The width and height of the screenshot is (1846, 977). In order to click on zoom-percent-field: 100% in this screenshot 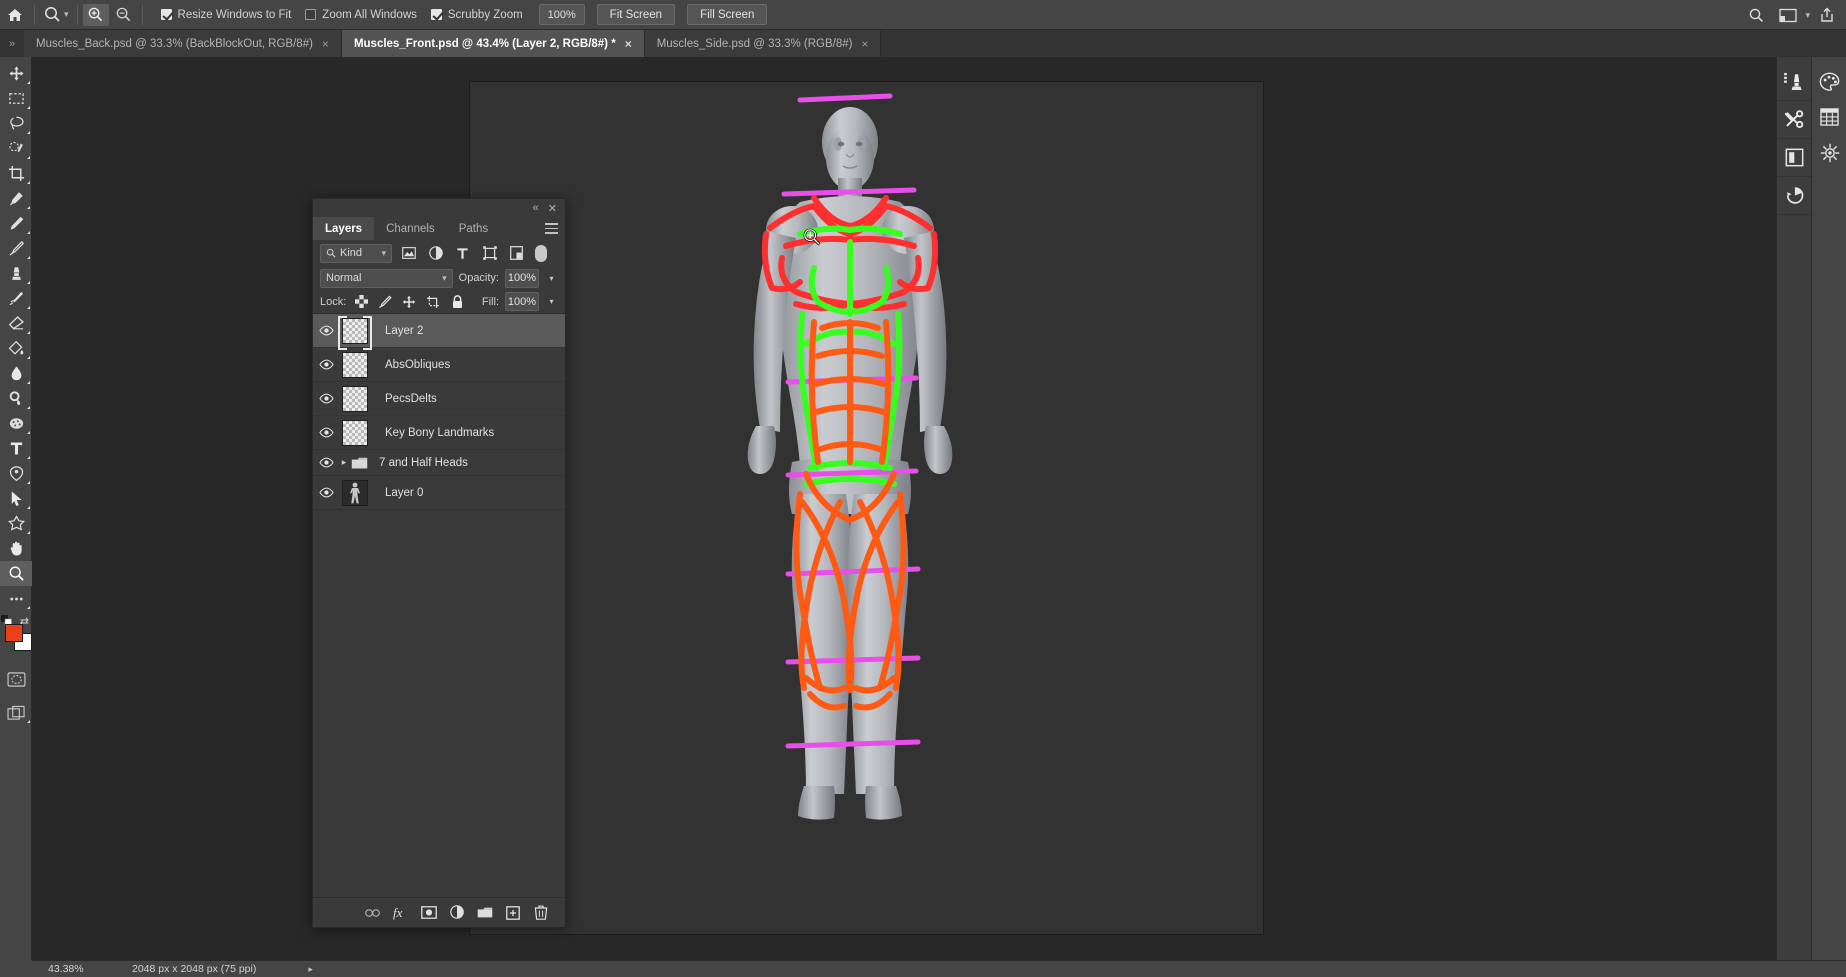, I will do `click(561, 14)`.